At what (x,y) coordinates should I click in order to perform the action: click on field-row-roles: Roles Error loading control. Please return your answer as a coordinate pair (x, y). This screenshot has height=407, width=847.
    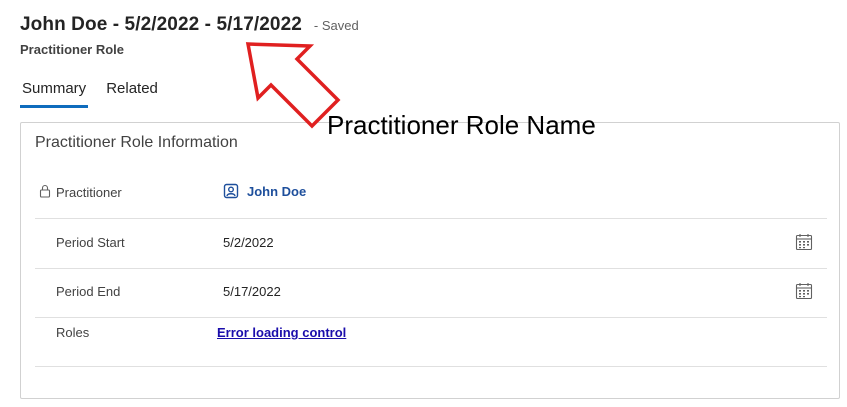
    Looking at the image, I should click on (431, 342).